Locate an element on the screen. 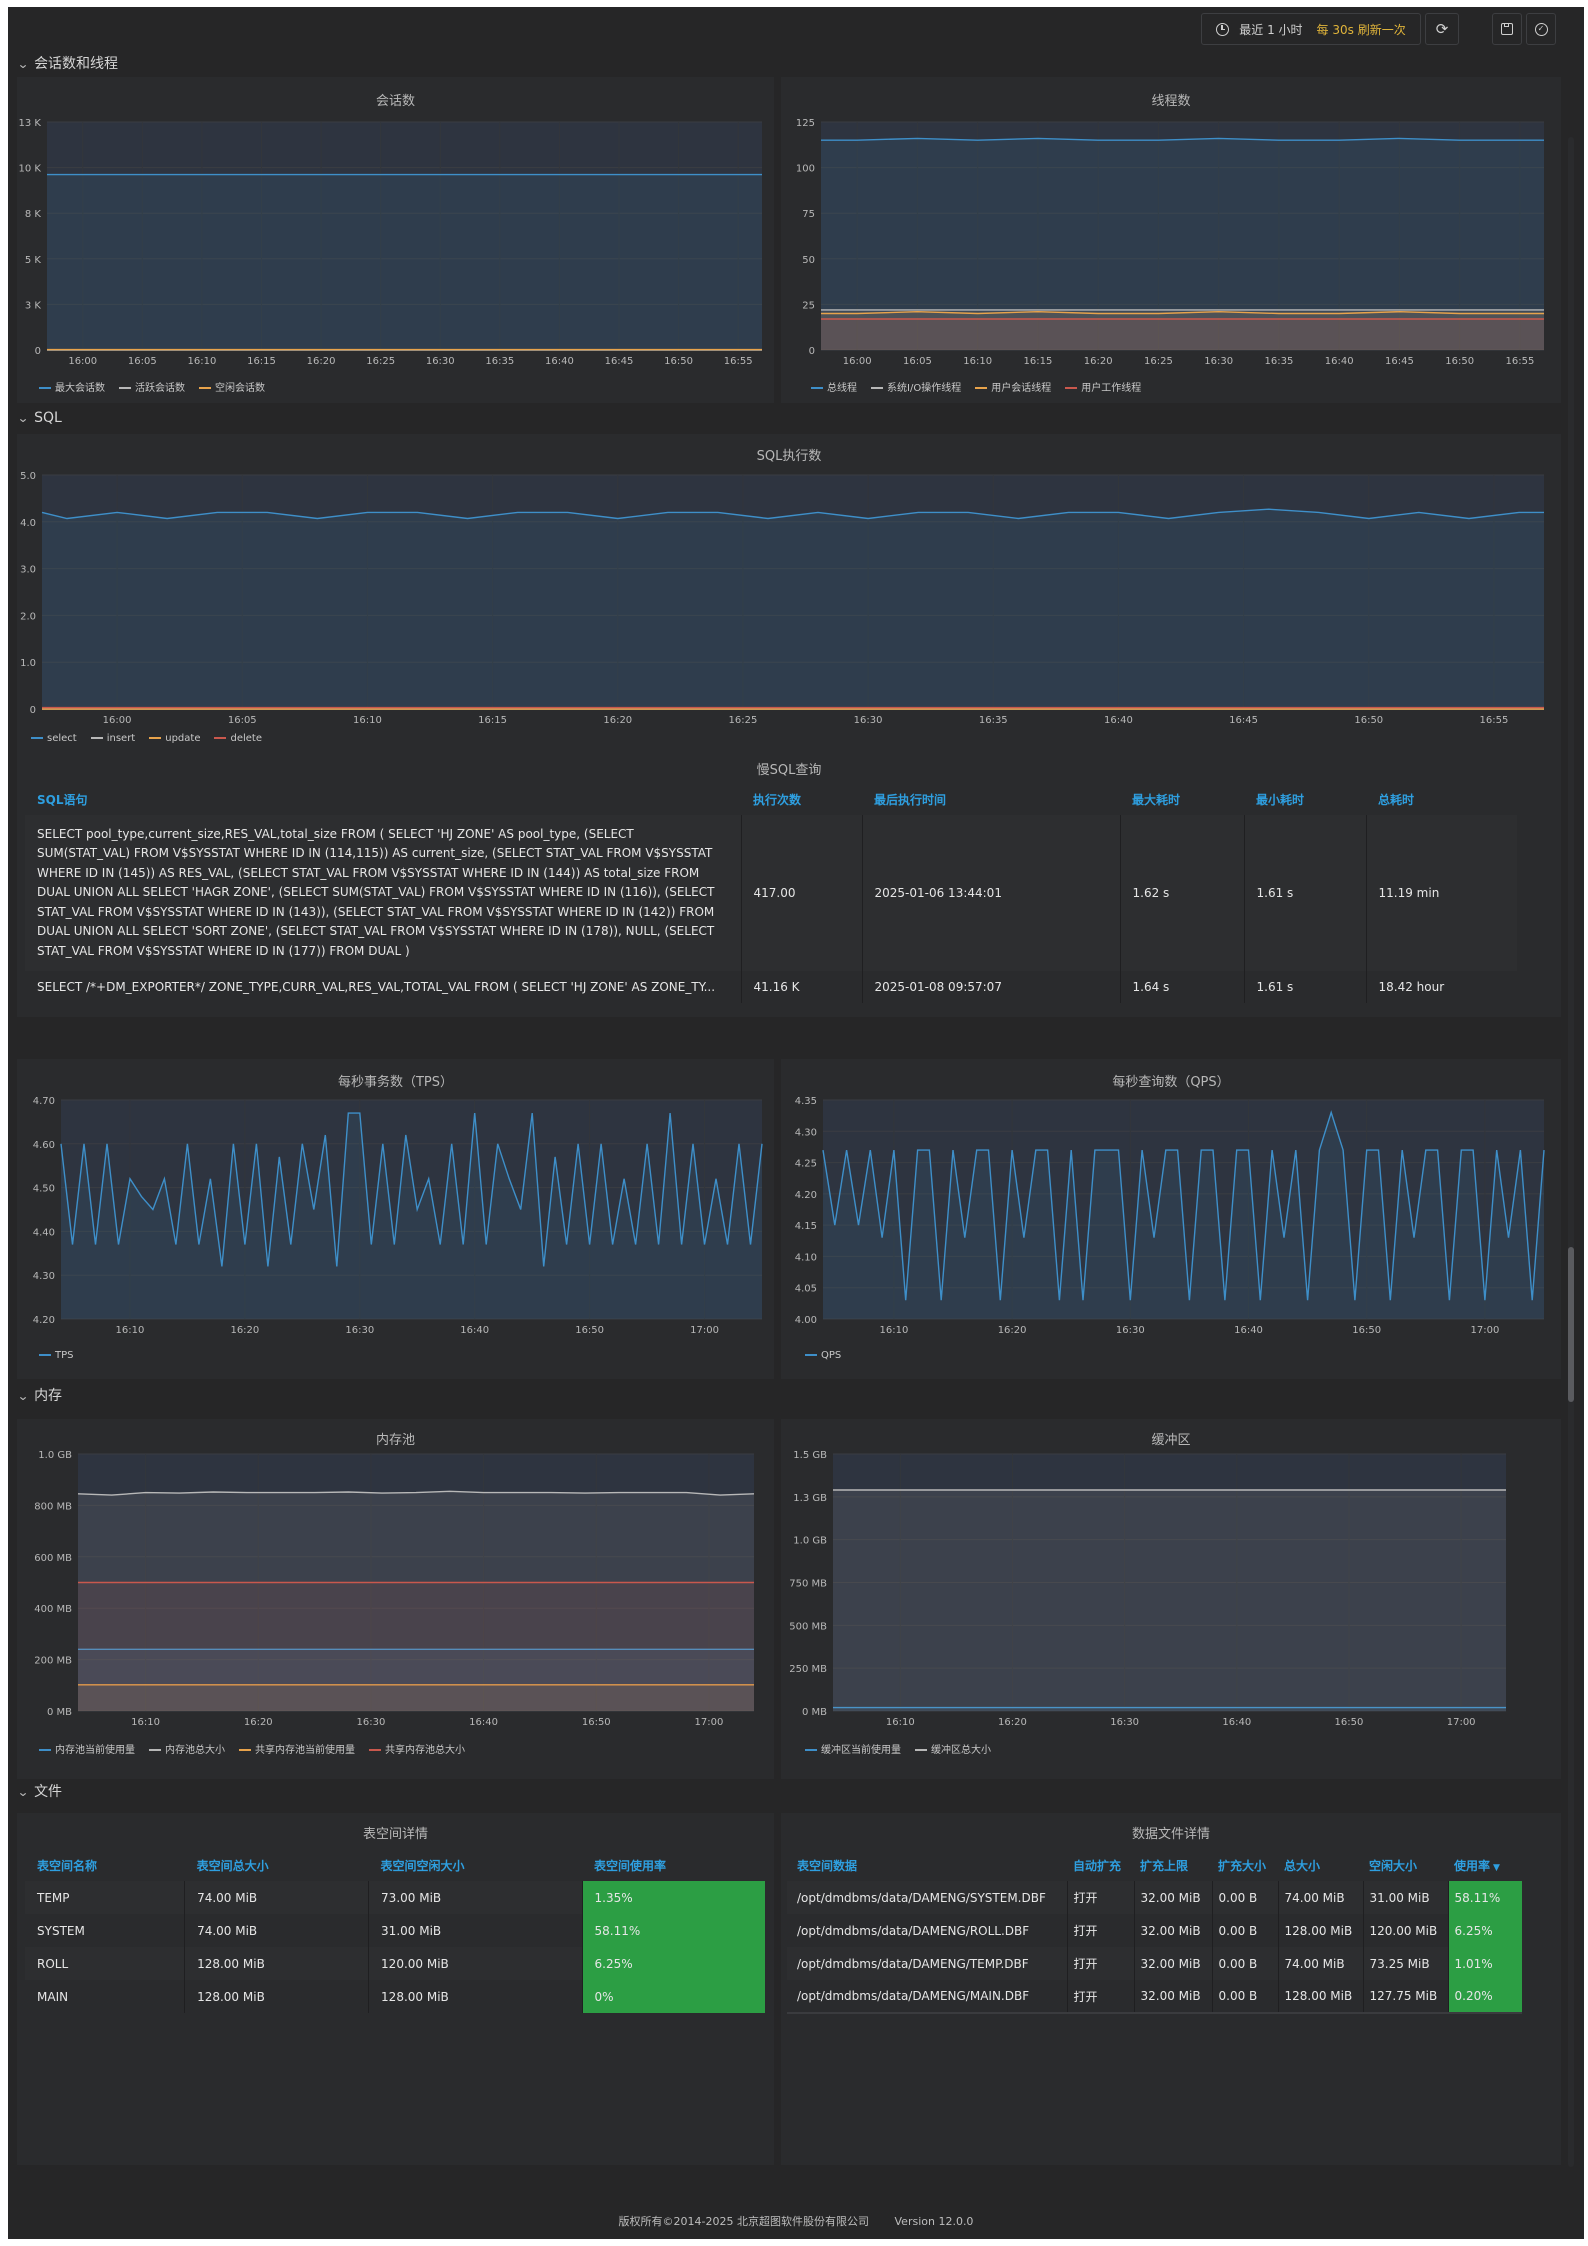 Image resolution: width=1588 pixels, height=2246 pixels. y-tick-label: 4.00 is located at coordinates (806, 1320).